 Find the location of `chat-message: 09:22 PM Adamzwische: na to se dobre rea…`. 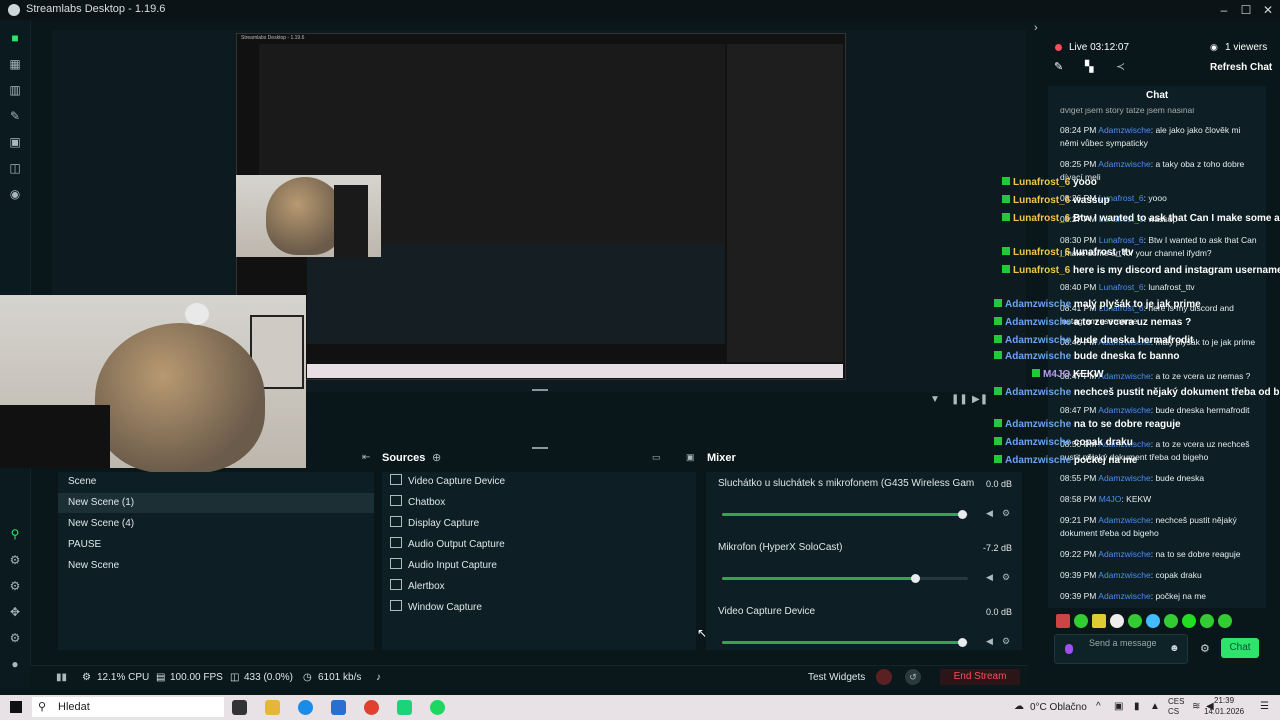

chat-message: 09:22 PM Adamzwische: na to se dobre rea… is located at coordinates (1150, 554).